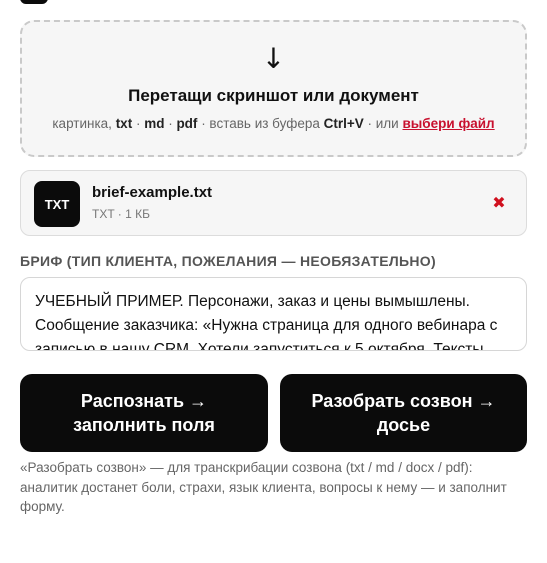 The height and width of the screenshot is (563, 547). I want to click on file-type-icon: TXT, so click(57, 204).